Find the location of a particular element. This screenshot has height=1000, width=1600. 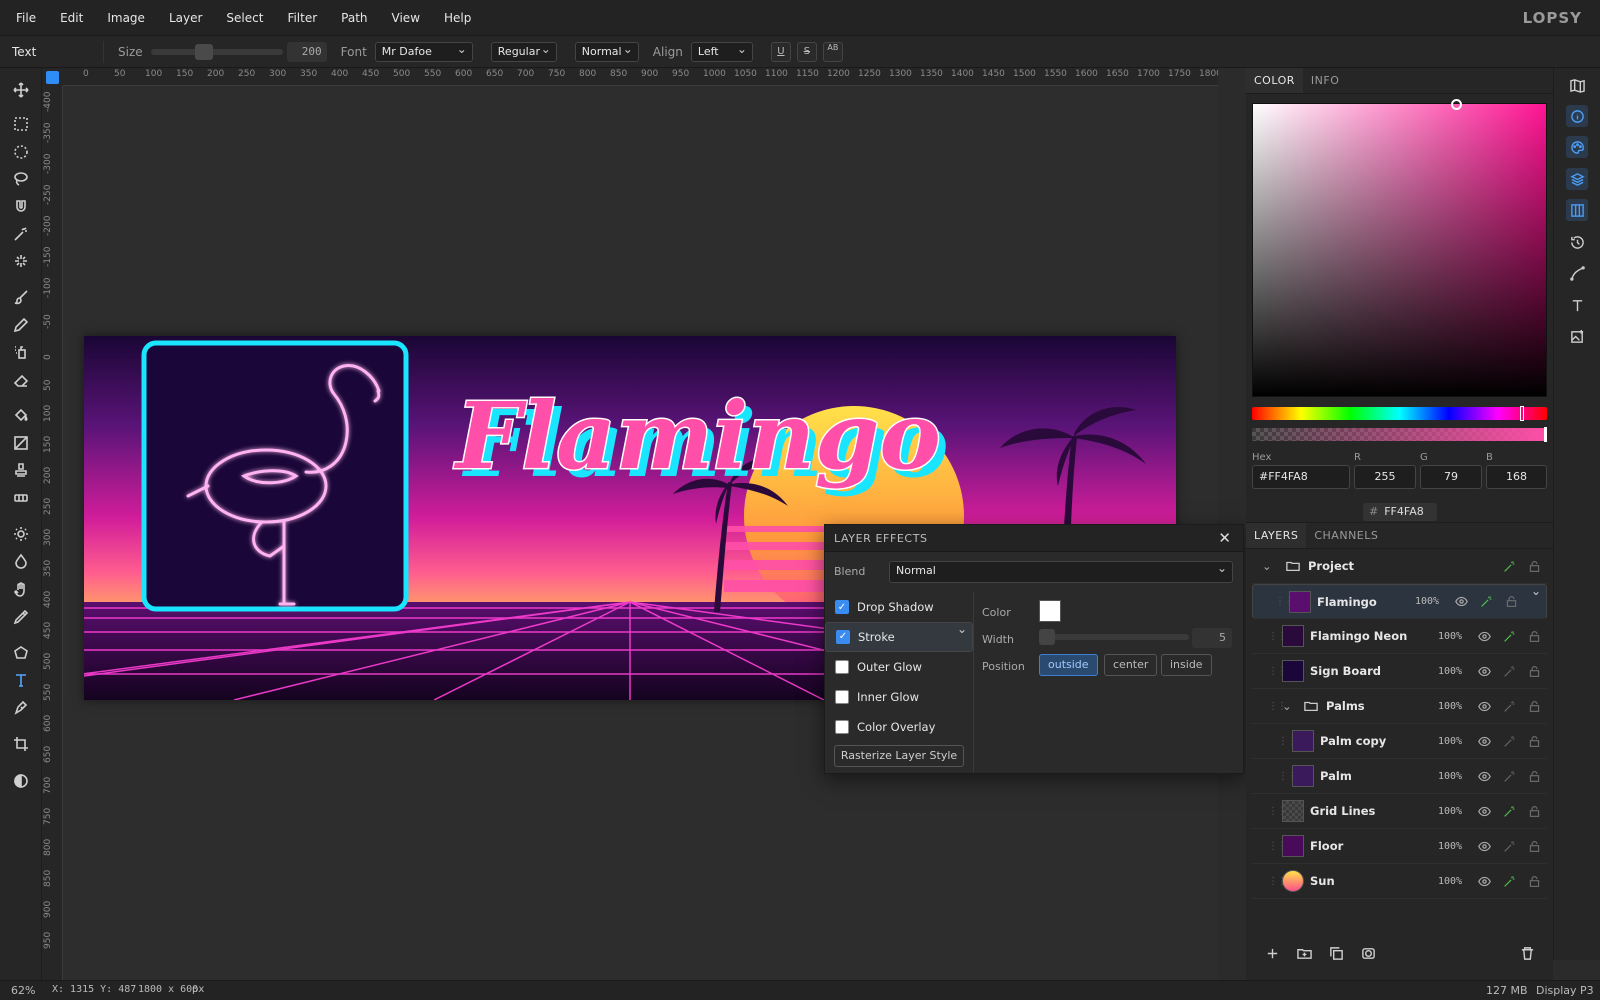

layer-name: Palm is located at coordinates (1379, 776).